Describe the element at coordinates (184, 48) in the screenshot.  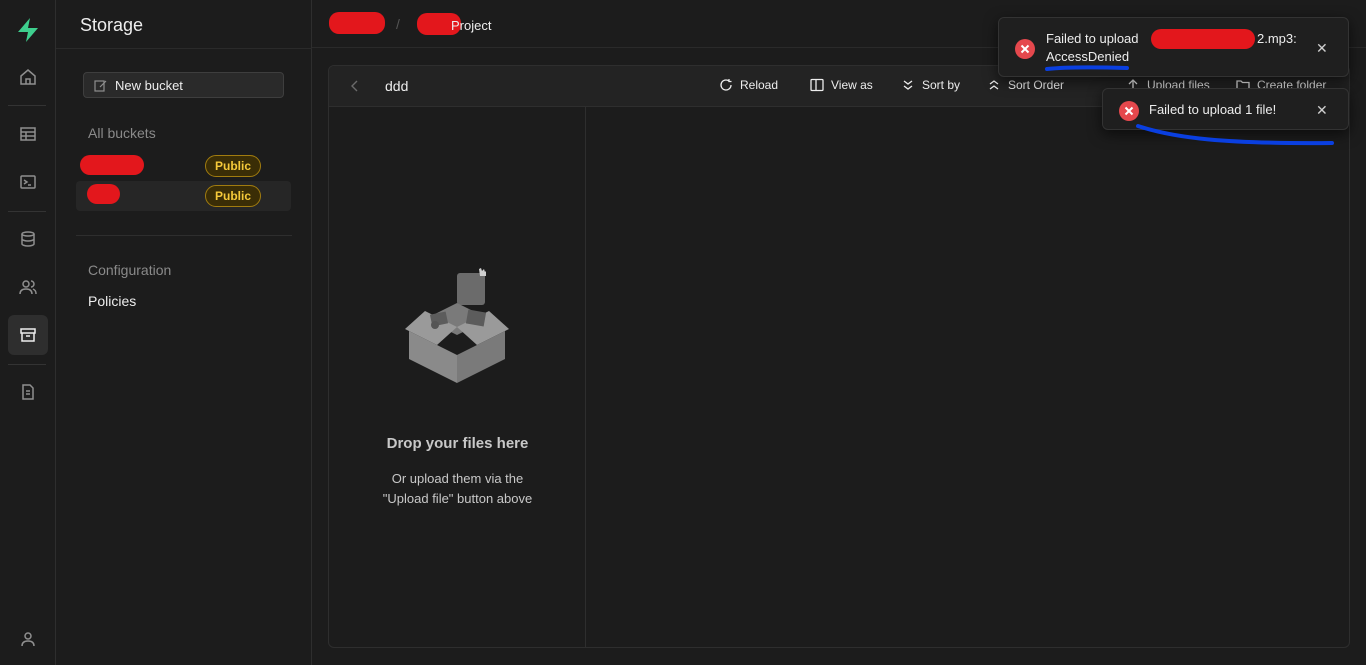
I see `header-divider` at that location.